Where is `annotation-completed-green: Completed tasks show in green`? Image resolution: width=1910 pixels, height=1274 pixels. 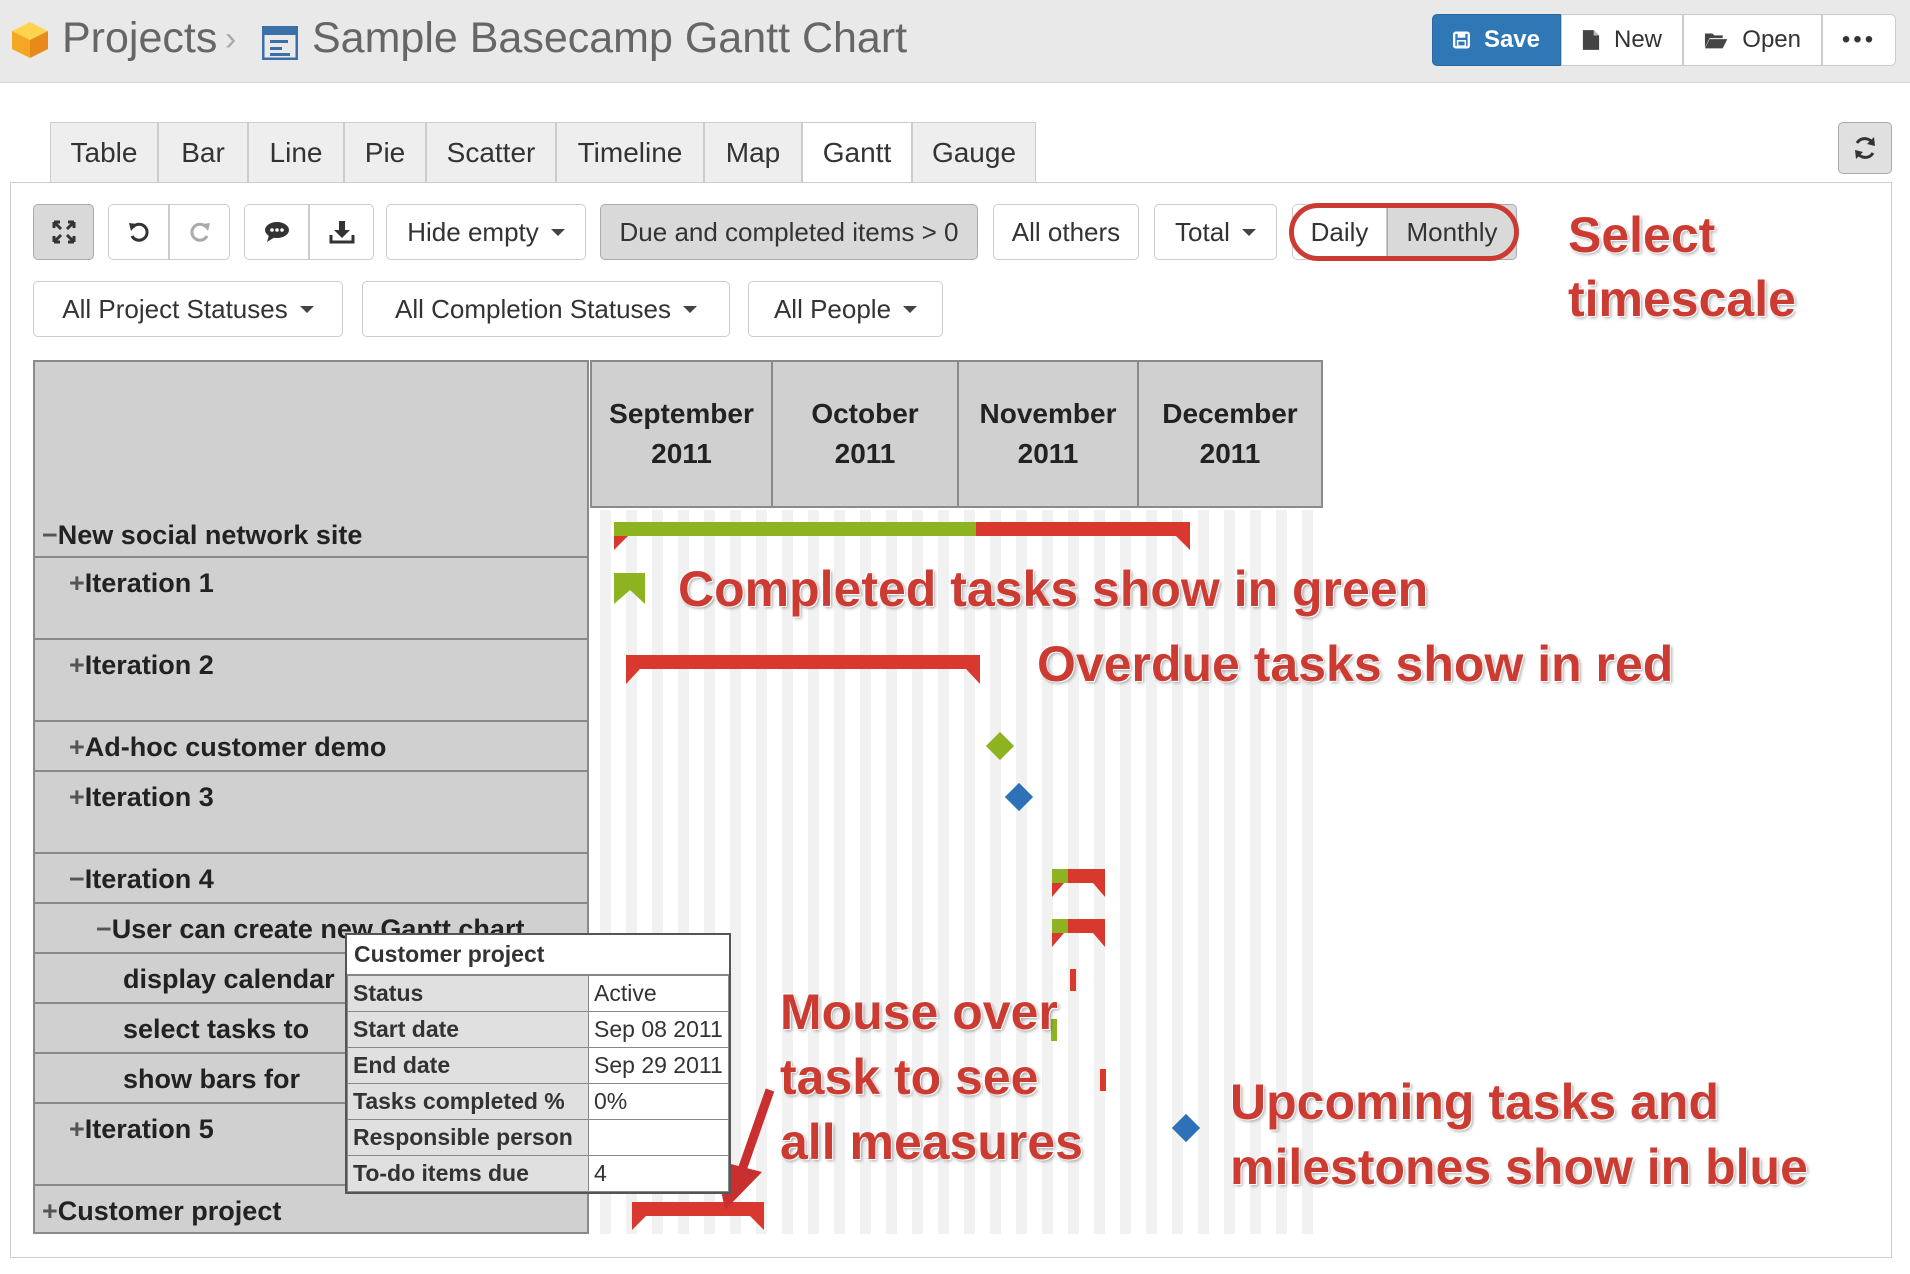
annotation-completed-green: Completed tasks show in green is located at coordinates (1053, 589).